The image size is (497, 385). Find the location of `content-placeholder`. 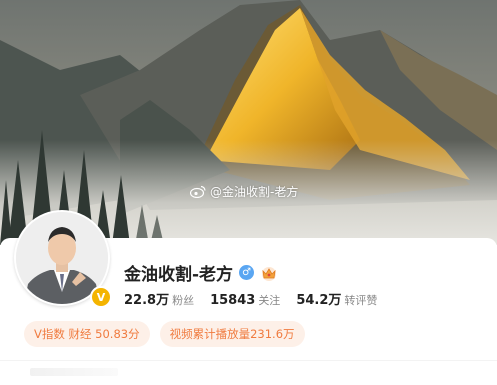

content-placeholder is located at coordinates (74, 372).